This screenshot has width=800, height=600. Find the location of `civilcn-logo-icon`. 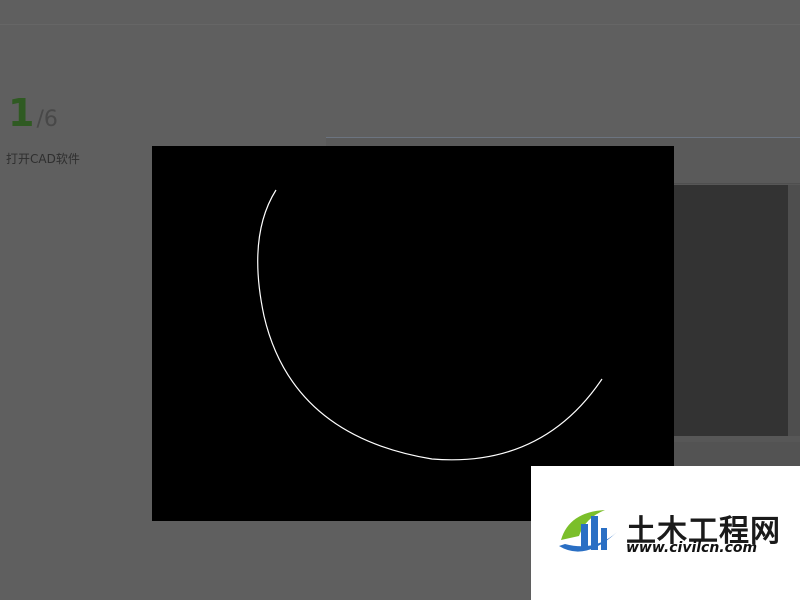

civilcn-logo-icon is located at coordinates (588, 531).